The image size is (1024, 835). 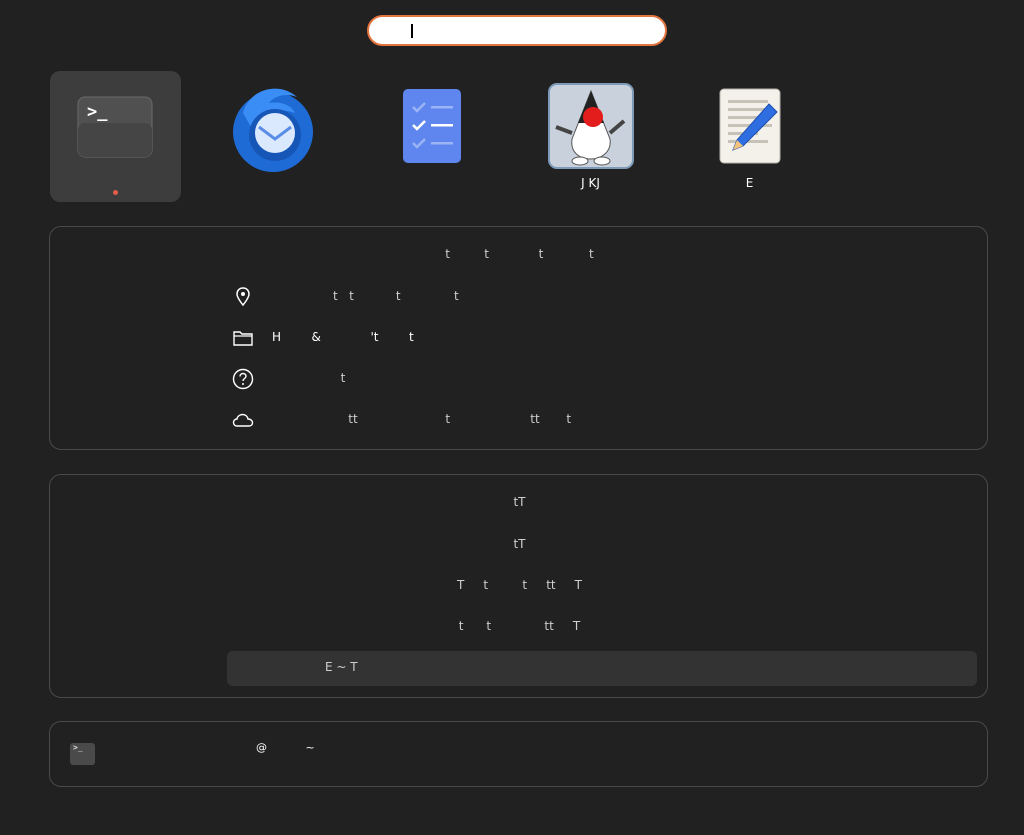 I want to click on java-duke-icon, so click(x=591, y=126).